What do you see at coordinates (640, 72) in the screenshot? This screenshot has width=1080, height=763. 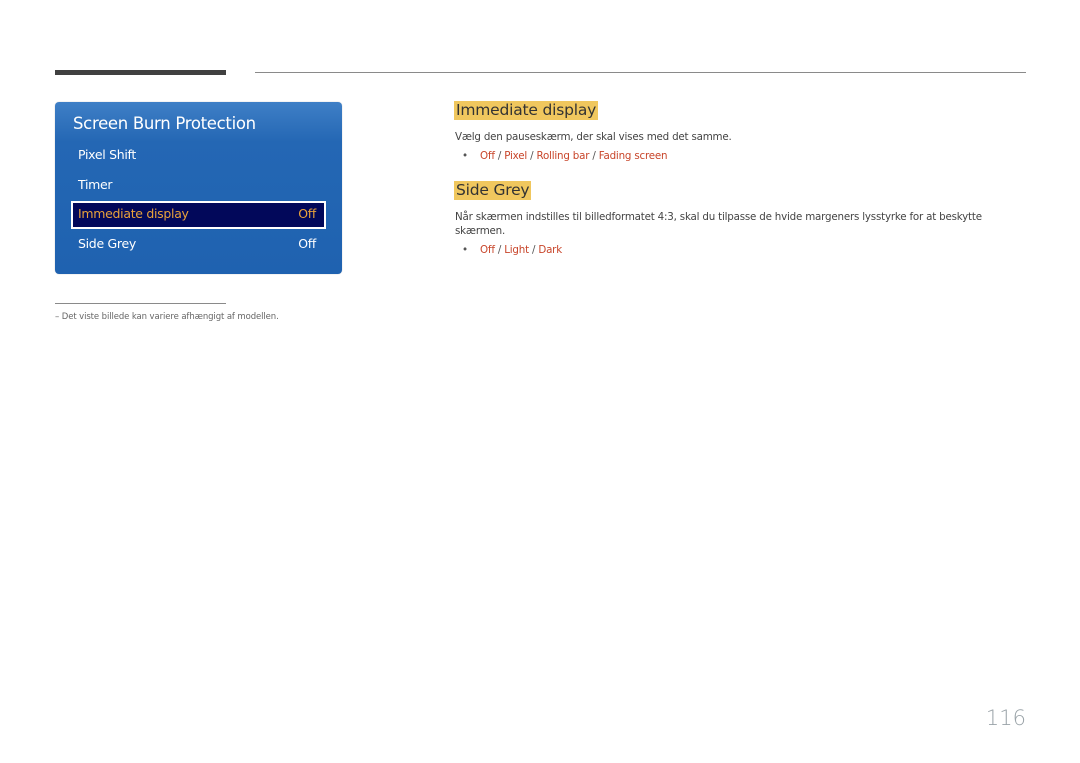 I see `header-bar-thin` at bounding box center [640, 72].